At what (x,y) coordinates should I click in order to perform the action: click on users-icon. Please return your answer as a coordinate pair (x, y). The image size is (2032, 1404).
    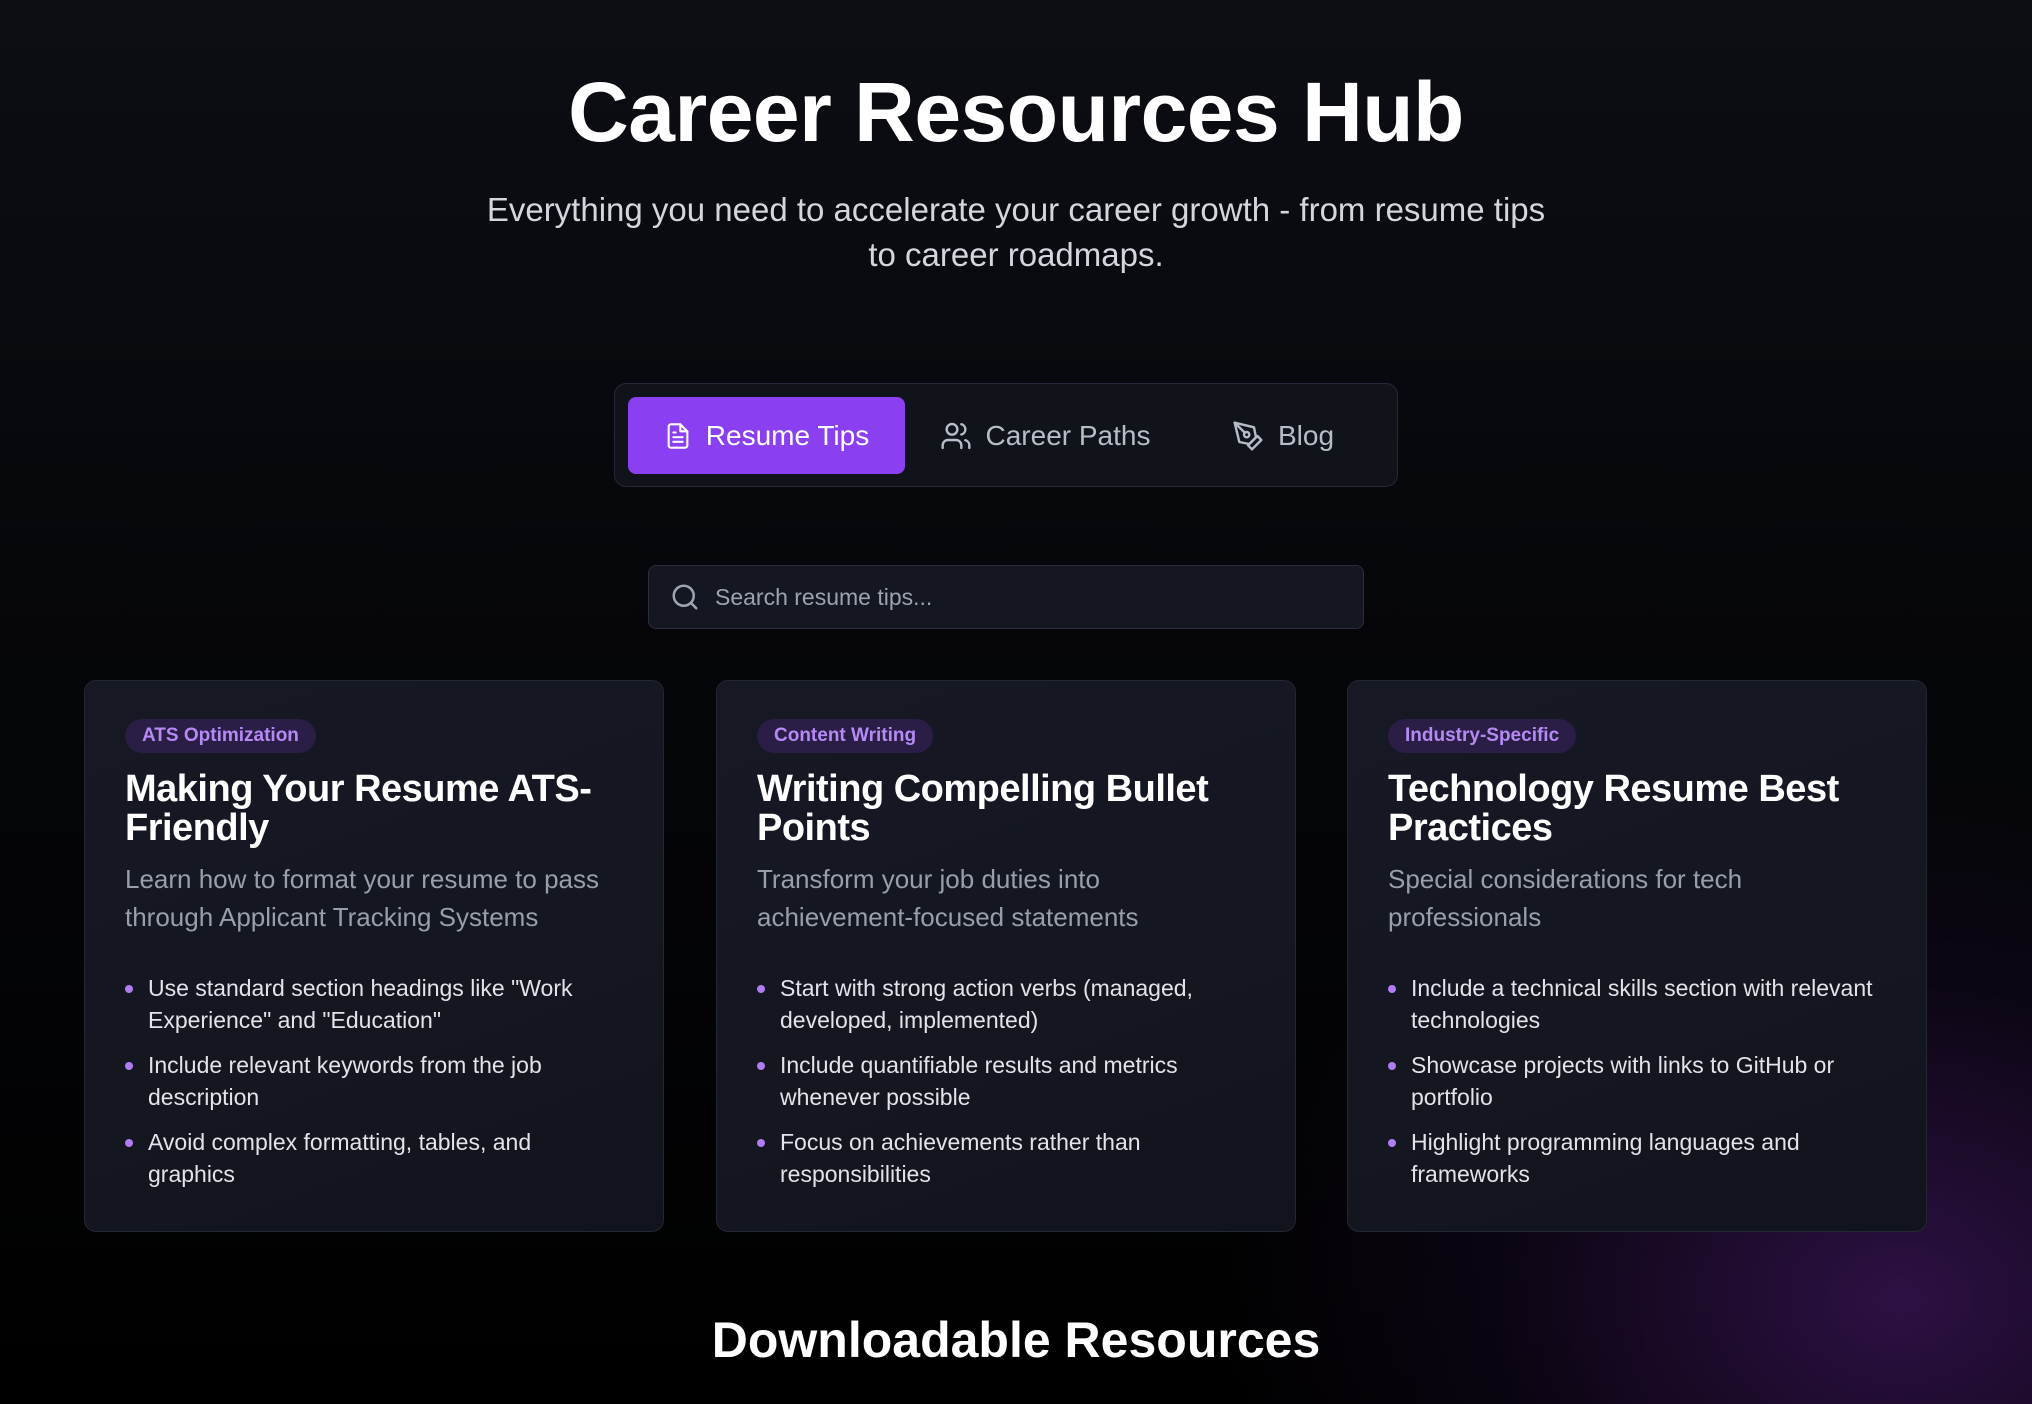
    Looking at the image, I should click on (955, 435).